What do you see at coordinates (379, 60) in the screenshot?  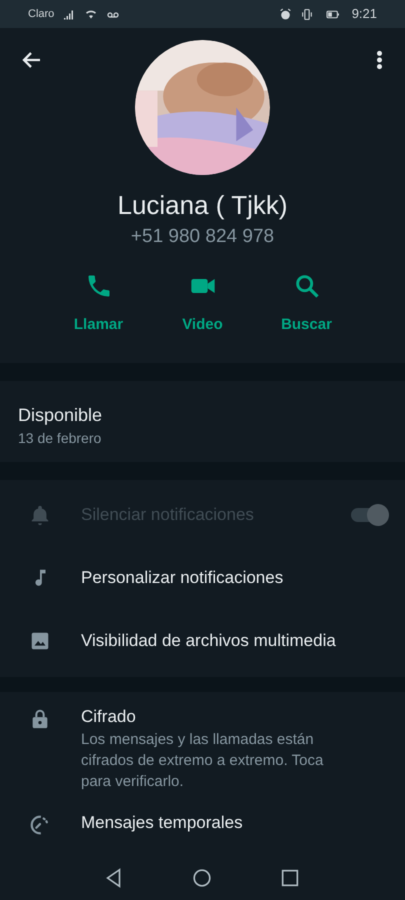 I see `more-vertical-icon` at bounding box center [379, 60].